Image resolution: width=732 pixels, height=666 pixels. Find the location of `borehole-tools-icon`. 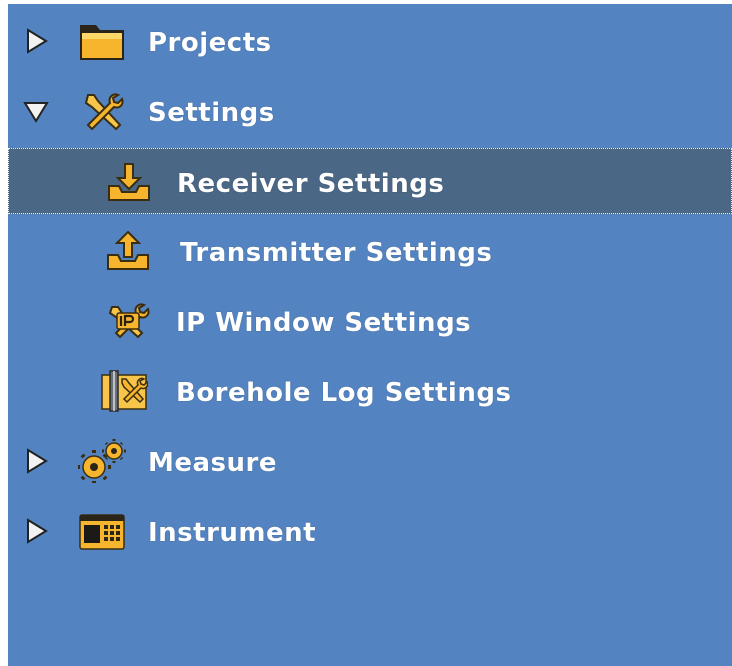

borehole-tools-icon is located at coordinates (124, 391).